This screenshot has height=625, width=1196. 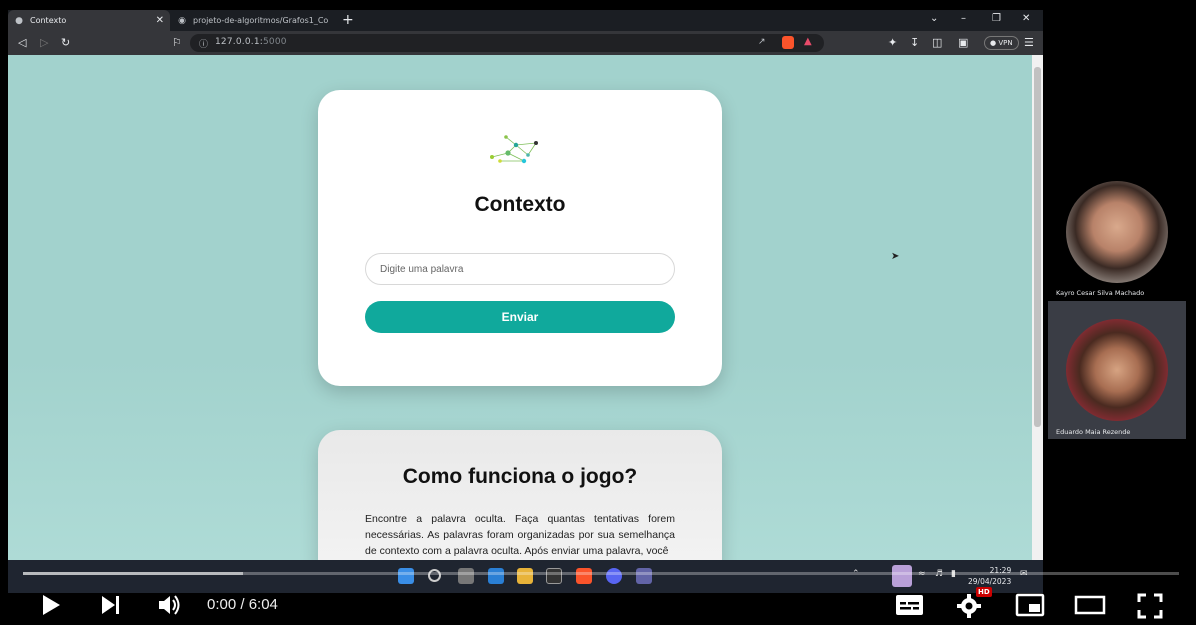 What do you see at coordinates (406, 576) in the screenshot?
I see `start-icon` at bounding box center [406, 576].